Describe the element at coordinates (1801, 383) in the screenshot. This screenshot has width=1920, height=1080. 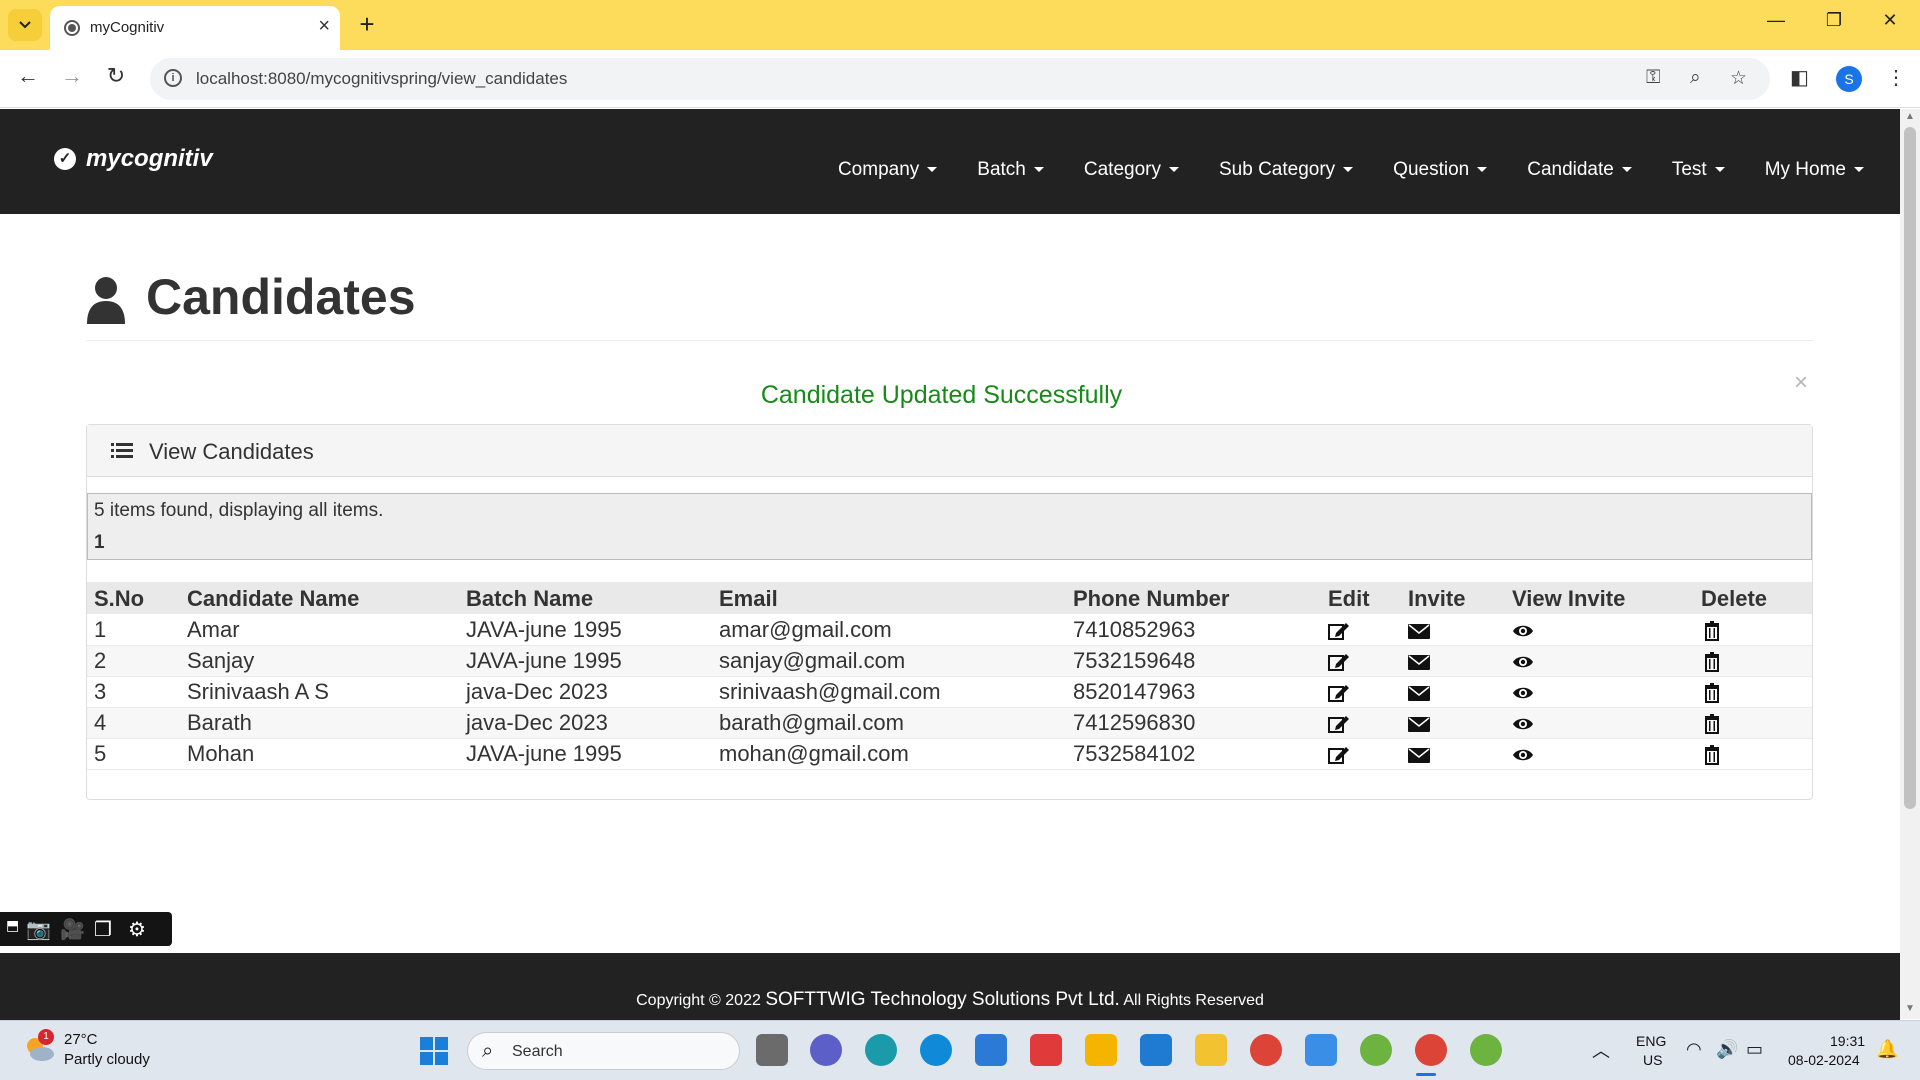
I see `alert-close-icon: ×` at that location.